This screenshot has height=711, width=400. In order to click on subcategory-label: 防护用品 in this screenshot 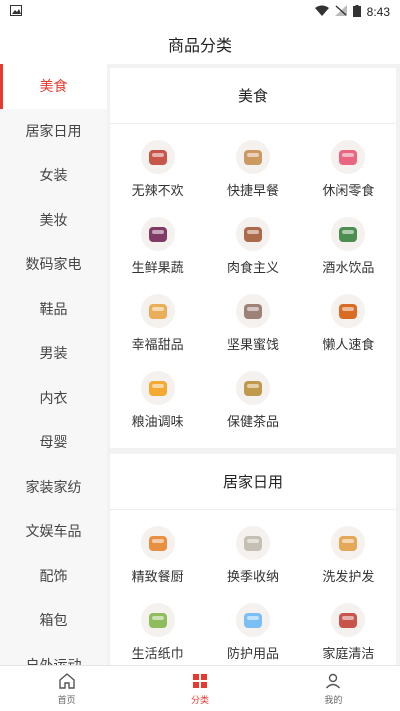, I will do `click(252, 654)`.